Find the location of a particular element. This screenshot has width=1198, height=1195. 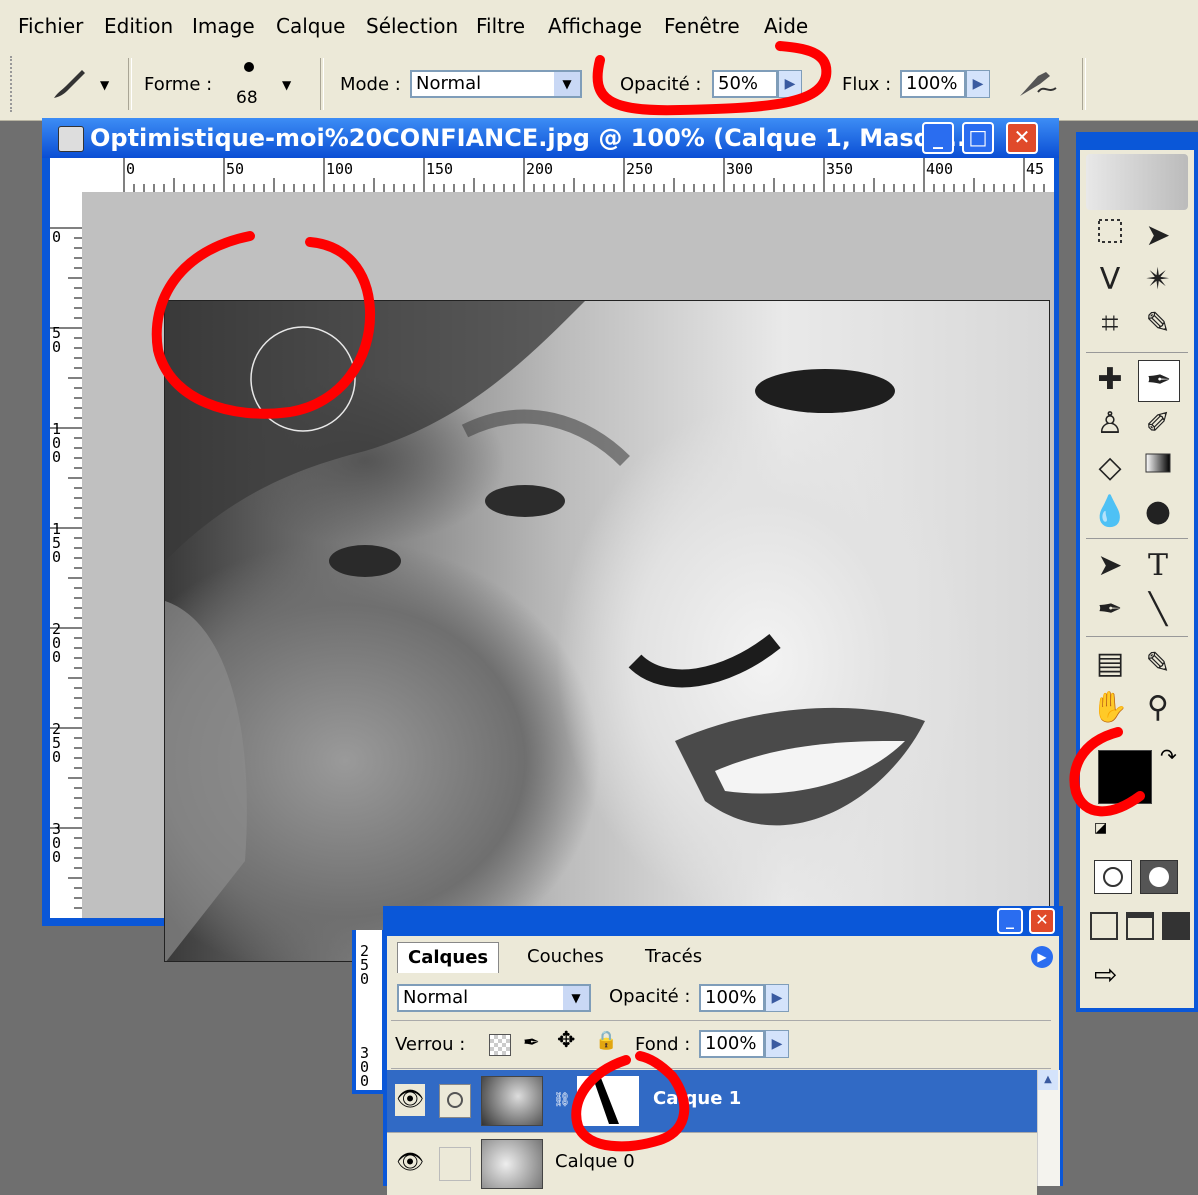

menu-filtre: Filtre is located at coordinates (500, 26).